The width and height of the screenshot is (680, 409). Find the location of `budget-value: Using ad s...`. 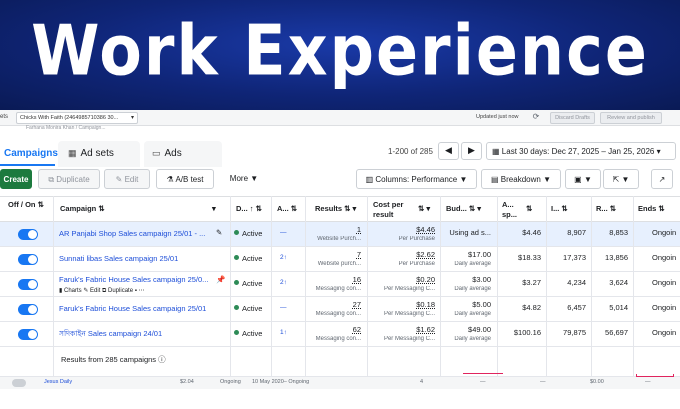

budget-value: Using ad s... is located at coordinates (470, 232).